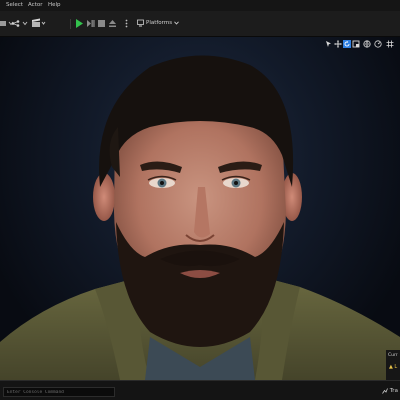 The height and width of the screenshot is (400, 400). I want to click on menu-actor: Actor, so click(35, 5).